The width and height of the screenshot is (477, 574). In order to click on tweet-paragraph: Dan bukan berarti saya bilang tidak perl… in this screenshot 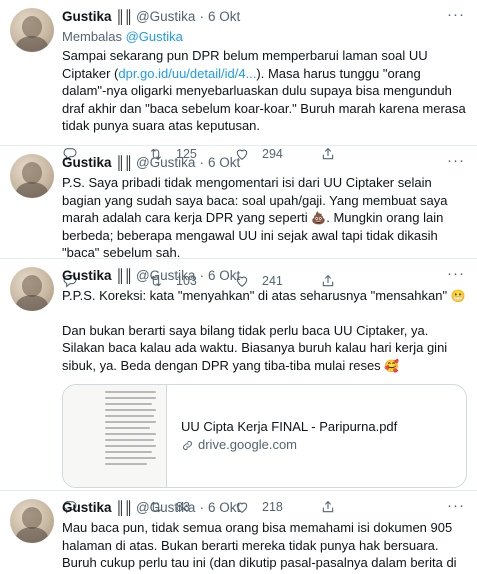, I will do `click(264, 348)`.